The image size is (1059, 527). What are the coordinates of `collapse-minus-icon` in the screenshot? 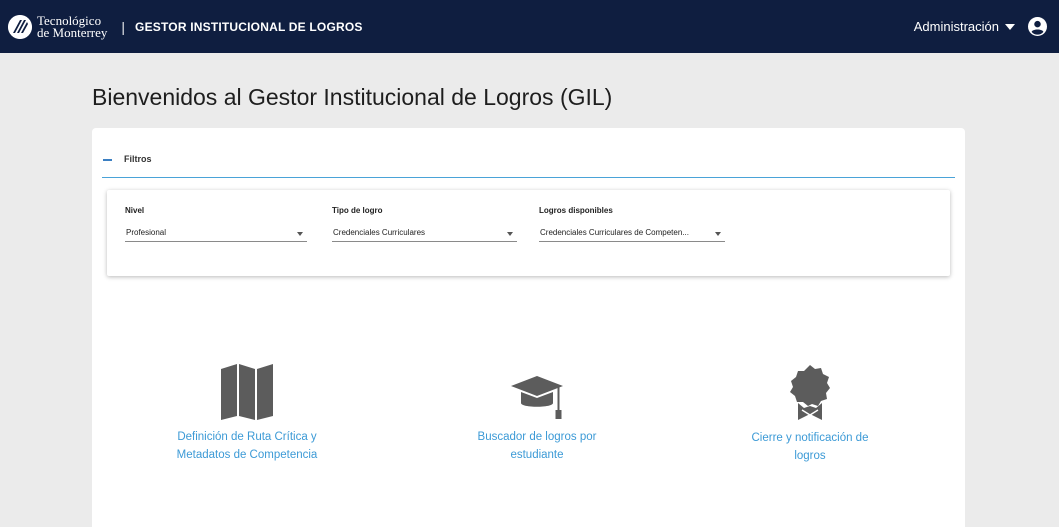 It's located at (107, 160).